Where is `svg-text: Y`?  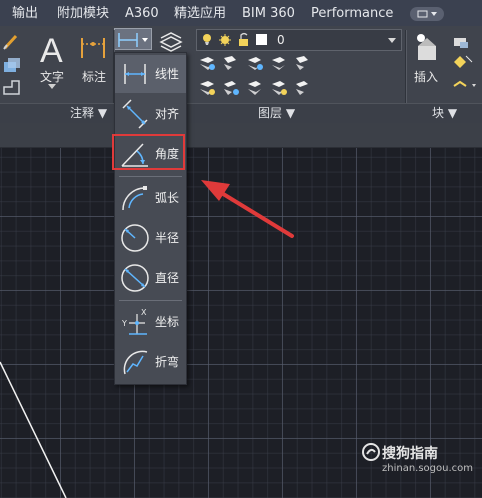
svg-text: Y is located at coordinates (124, 323).